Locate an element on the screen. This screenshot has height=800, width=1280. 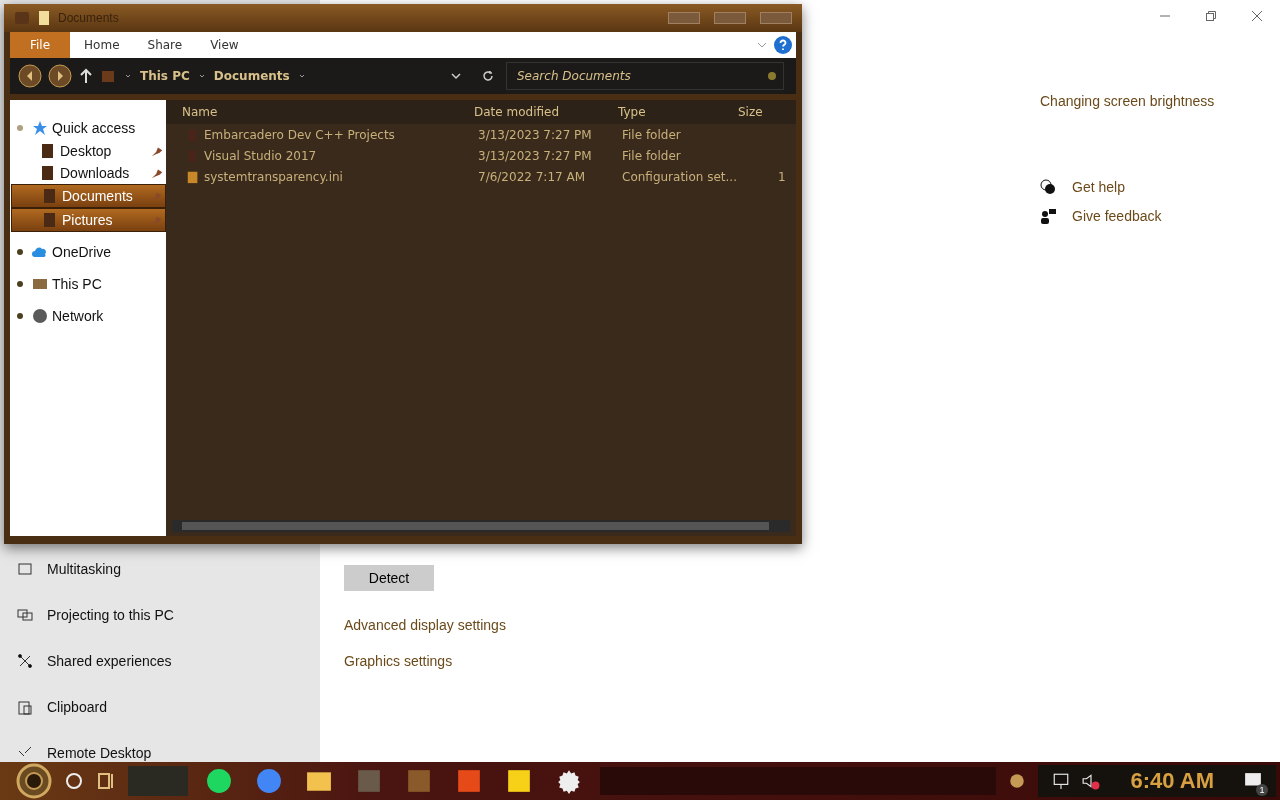
file-name: Embarcadero Dev C++ Projects is located at coordinates (300, 134).